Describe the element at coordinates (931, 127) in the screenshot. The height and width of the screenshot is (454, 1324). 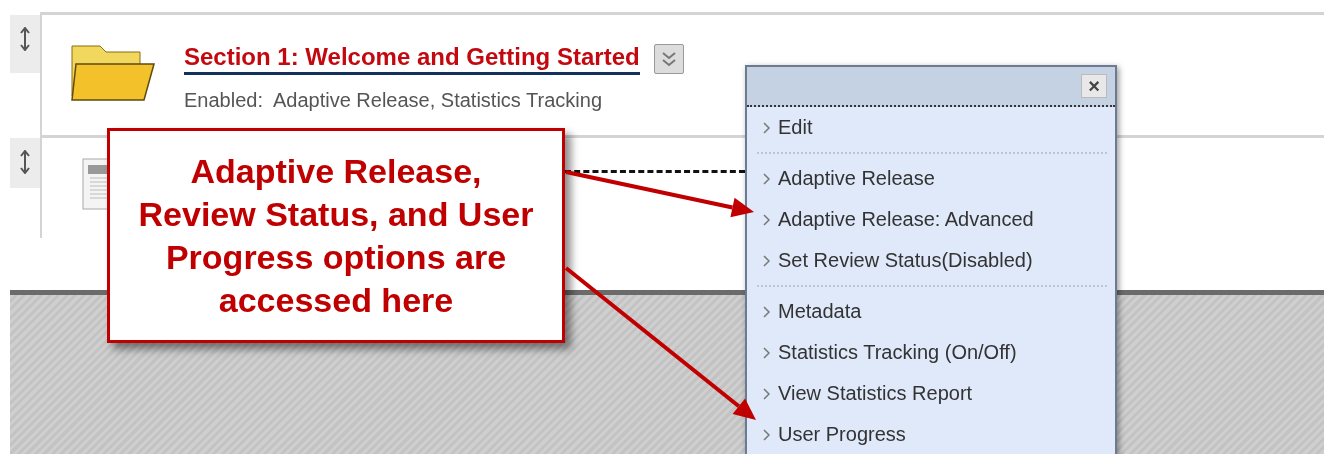
I see `menu-item: Edit` at that location.